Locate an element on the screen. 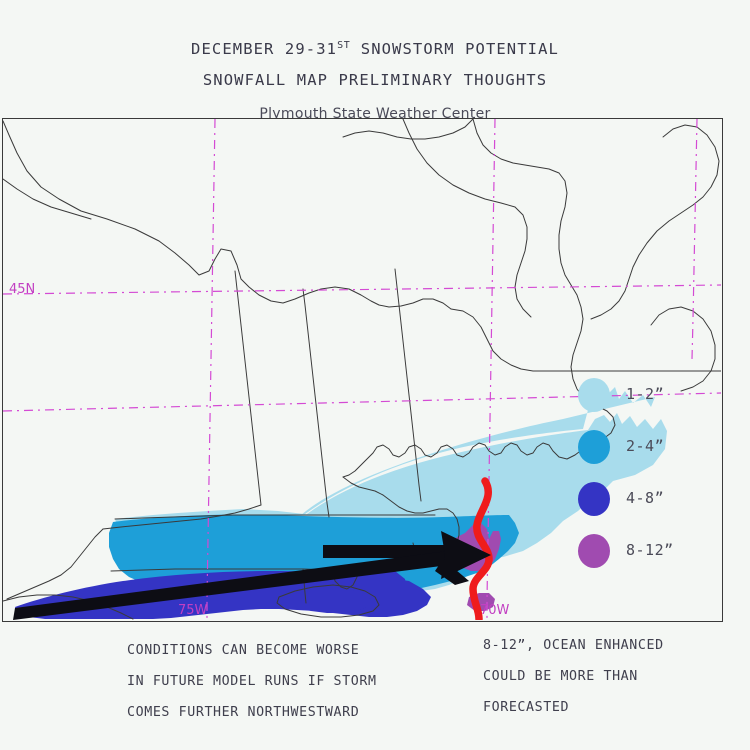 This screenshot has width=750, height=750. title-line-1: DECEMBER 29-31ST SNOWSTORM POTENTIAL is located at coordinates (375, 47).